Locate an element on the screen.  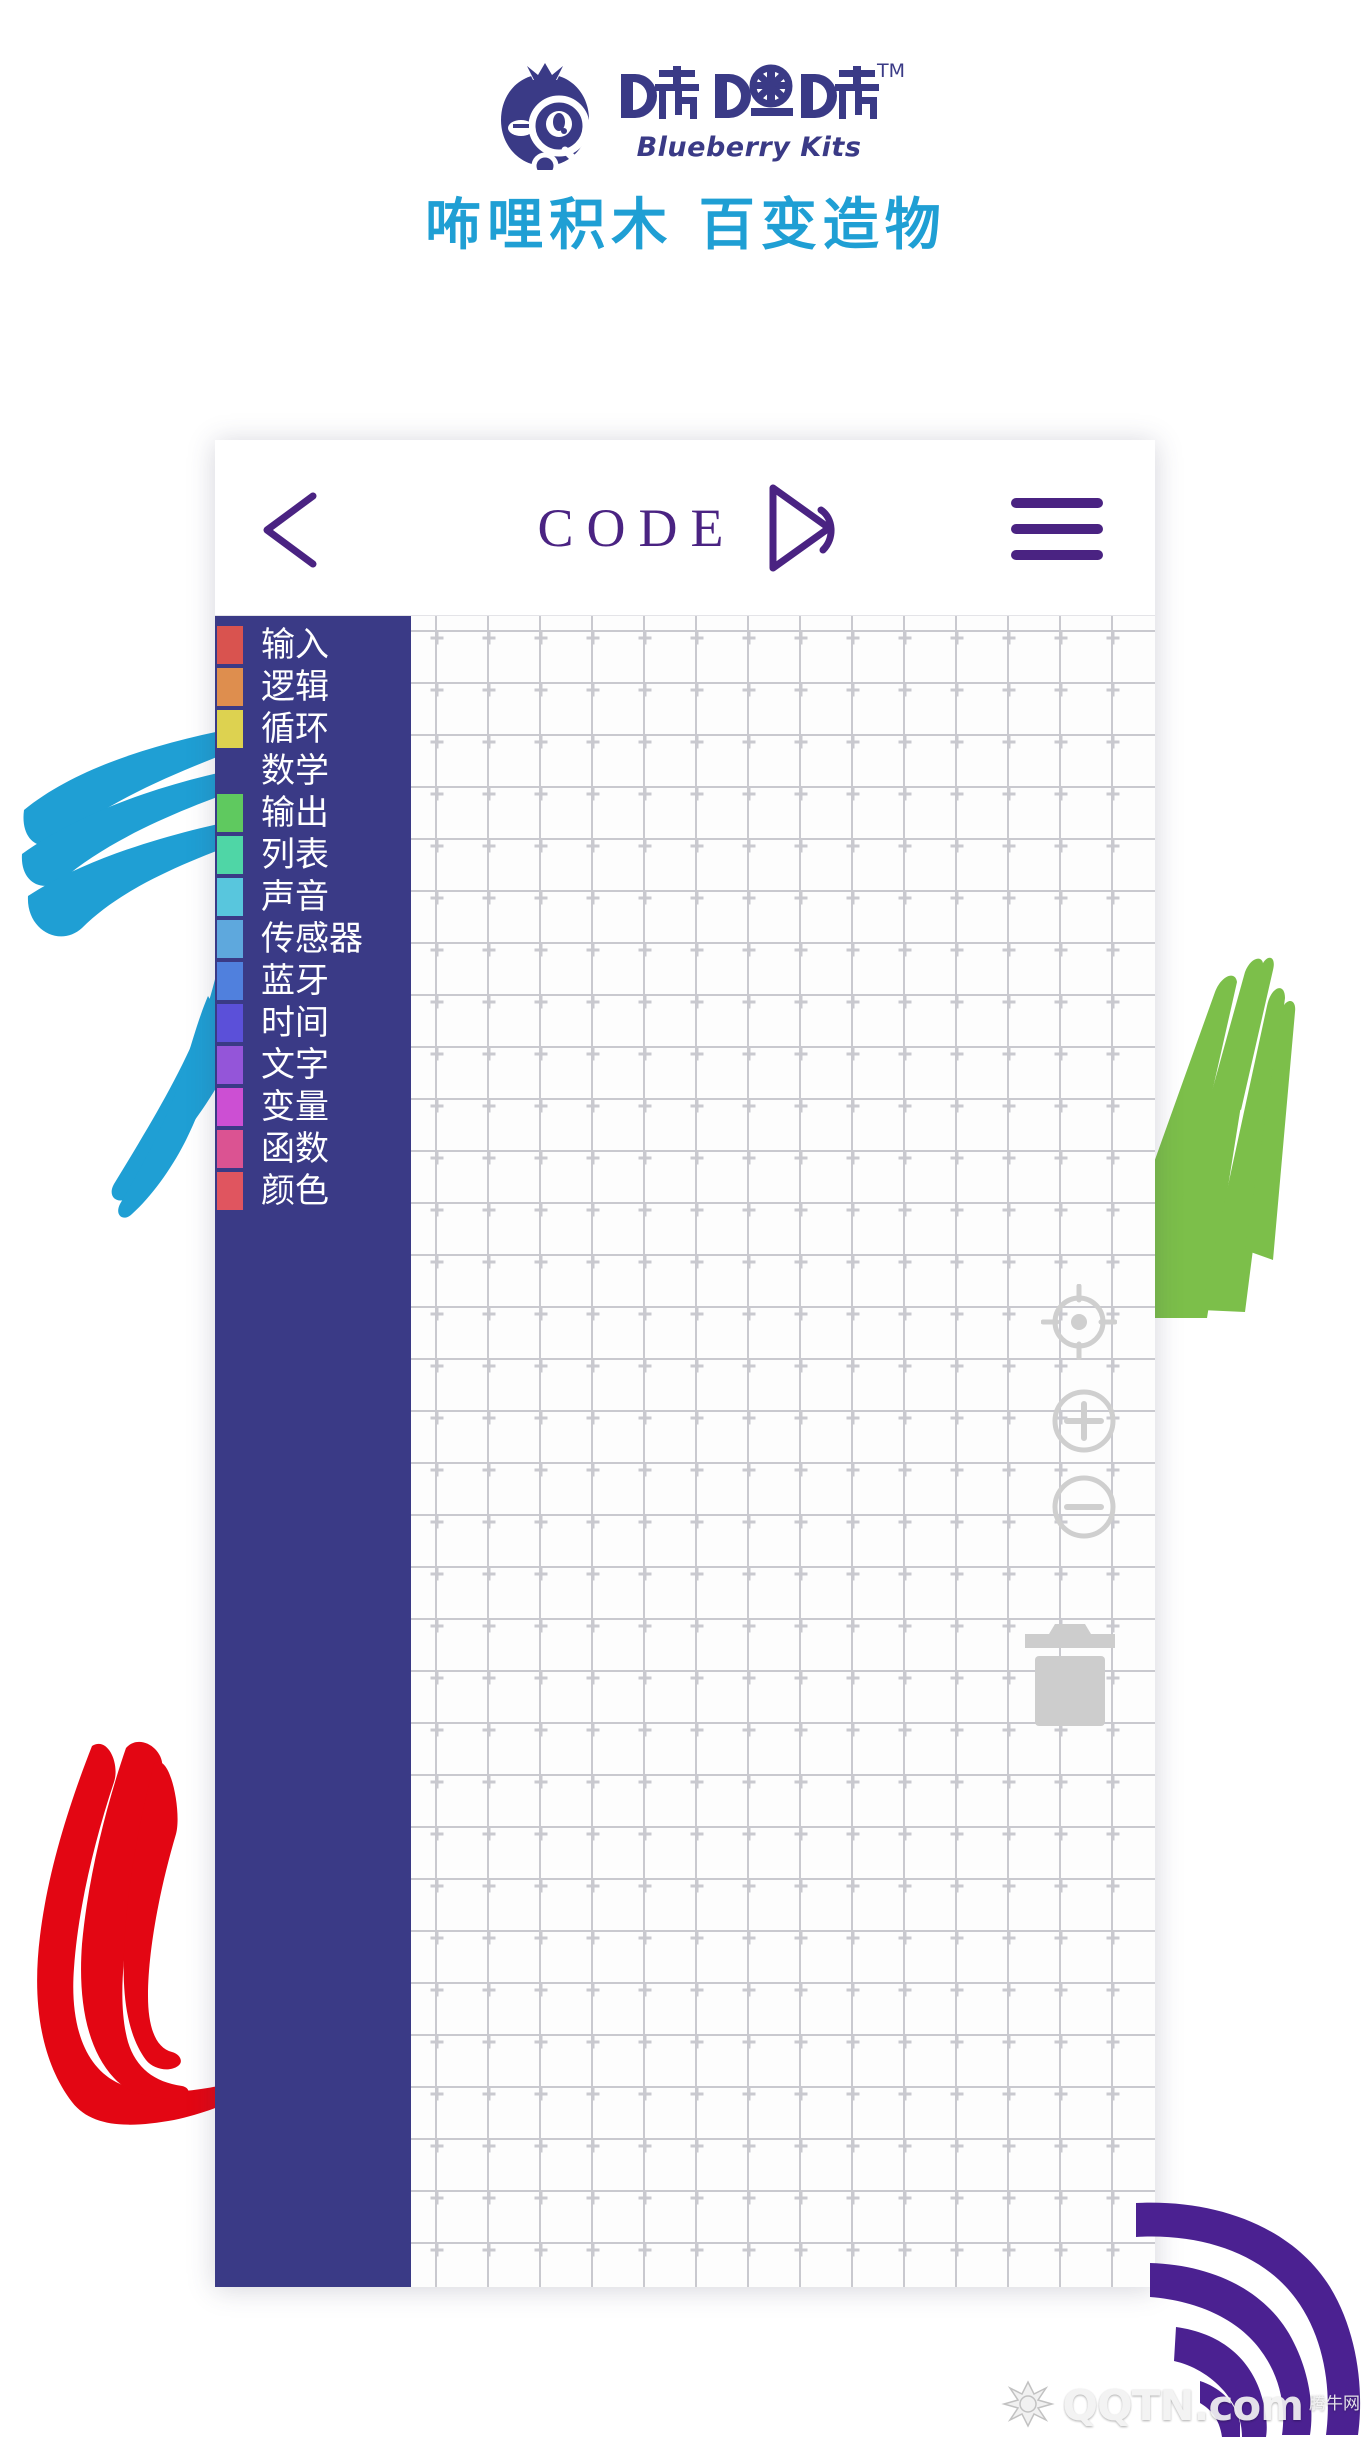
category-label: 数学 is located at coordinates (295, 771).